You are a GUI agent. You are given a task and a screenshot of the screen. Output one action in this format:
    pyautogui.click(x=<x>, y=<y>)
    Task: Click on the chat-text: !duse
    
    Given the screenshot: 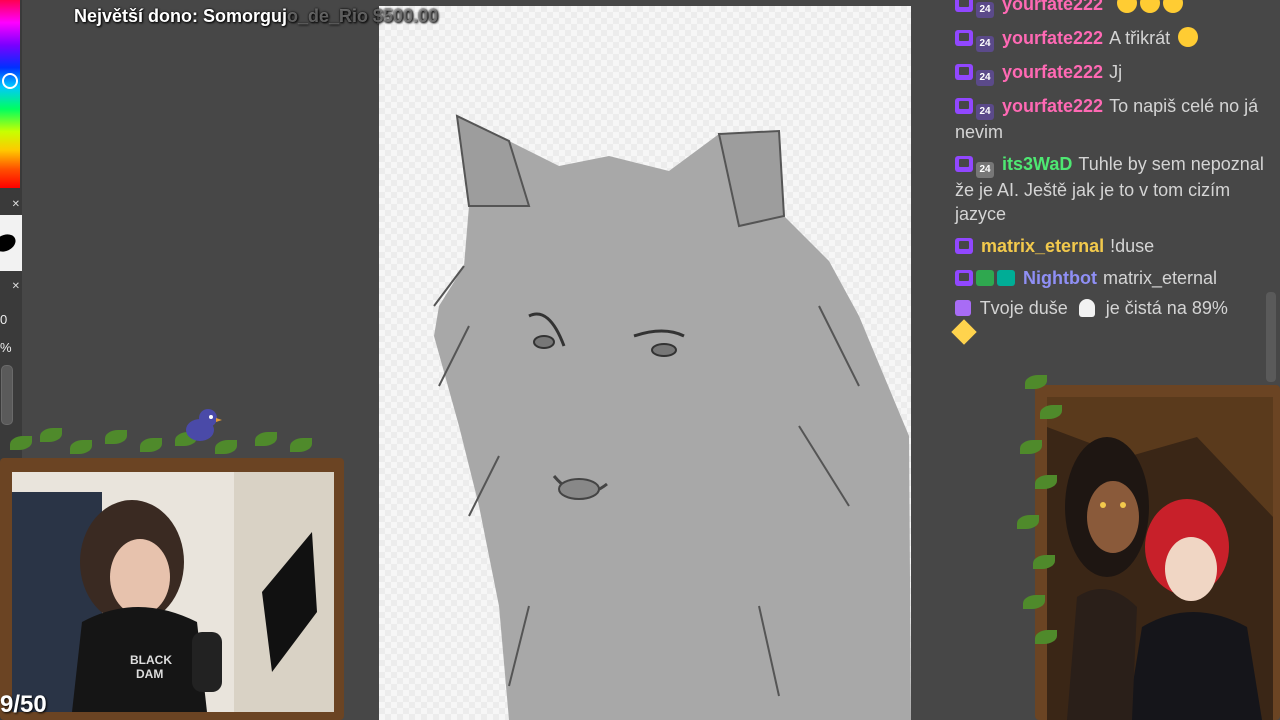 What is the action you would take?
    pyautogui.click(x=1132, y=246)
    